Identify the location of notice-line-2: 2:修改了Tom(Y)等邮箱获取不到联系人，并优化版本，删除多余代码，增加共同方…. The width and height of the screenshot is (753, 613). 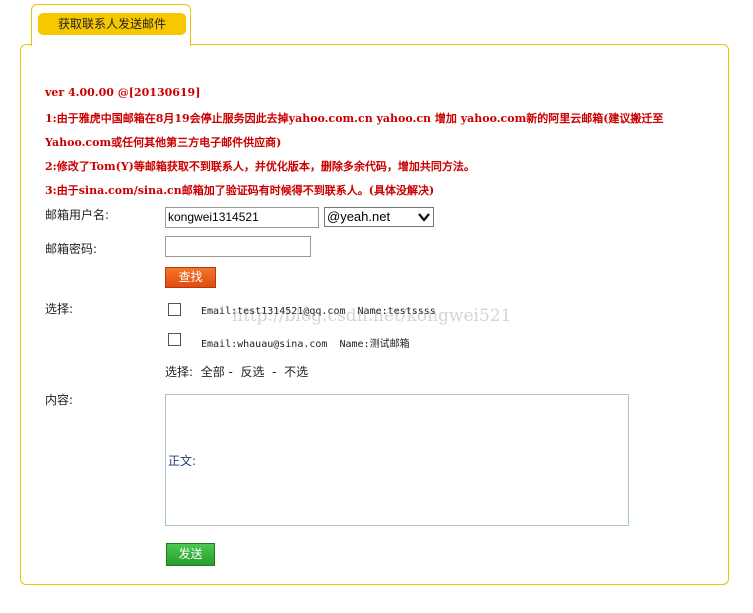
(260, 166).